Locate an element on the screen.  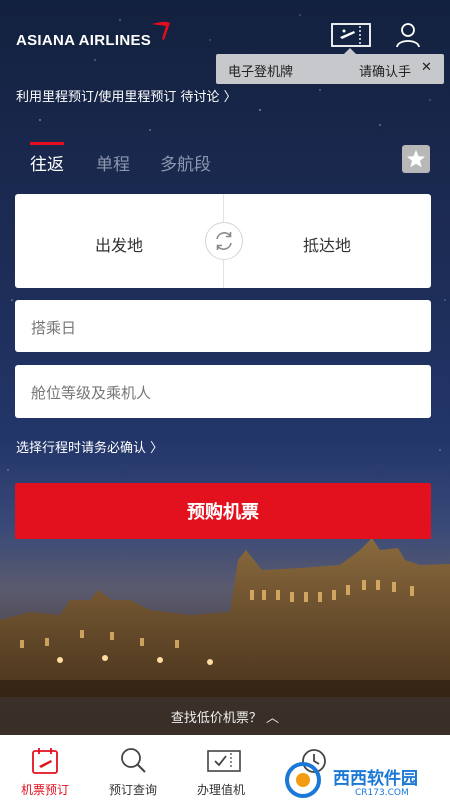
book-ticket-button: 预购机票 is located at coordinates (223, 511).